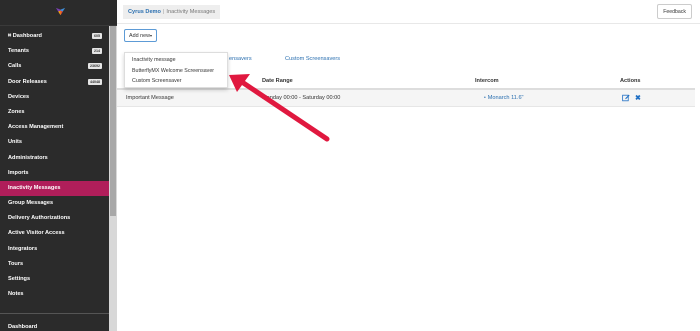 This screenshot has width=700, height=331. I want to click on sidebar-item-label: Zones, so click(16, 111).